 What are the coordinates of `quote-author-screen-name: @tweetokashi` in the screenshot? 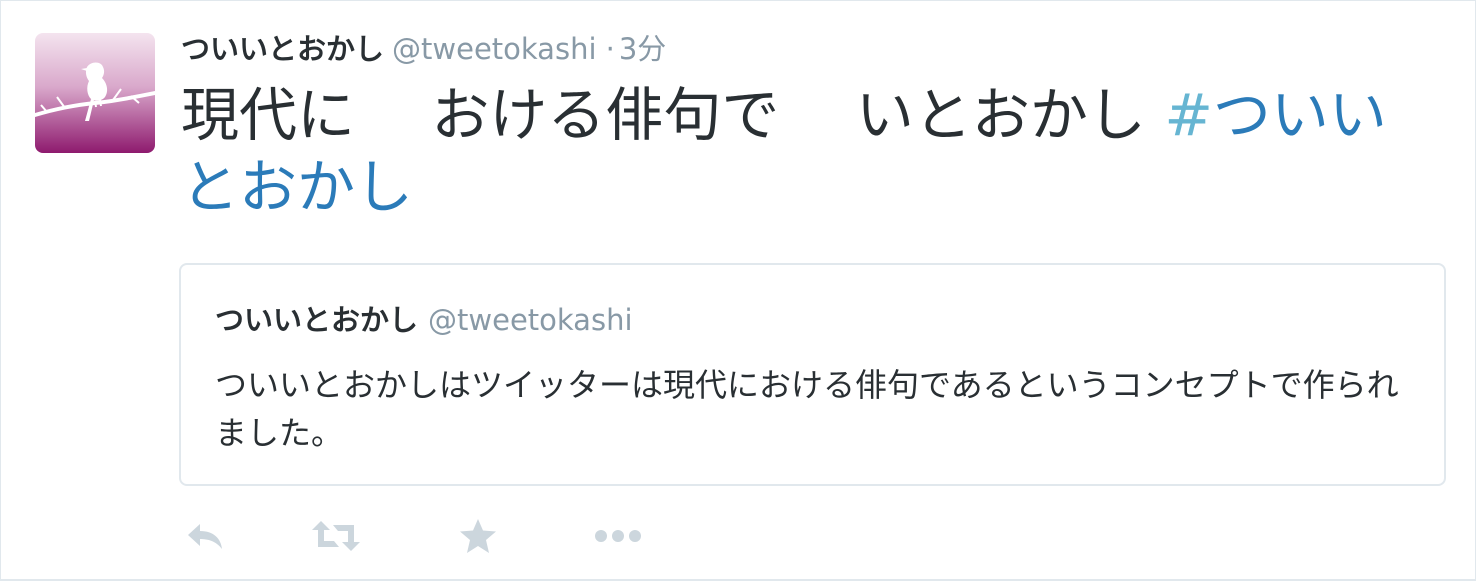 It's located at (530, 320).